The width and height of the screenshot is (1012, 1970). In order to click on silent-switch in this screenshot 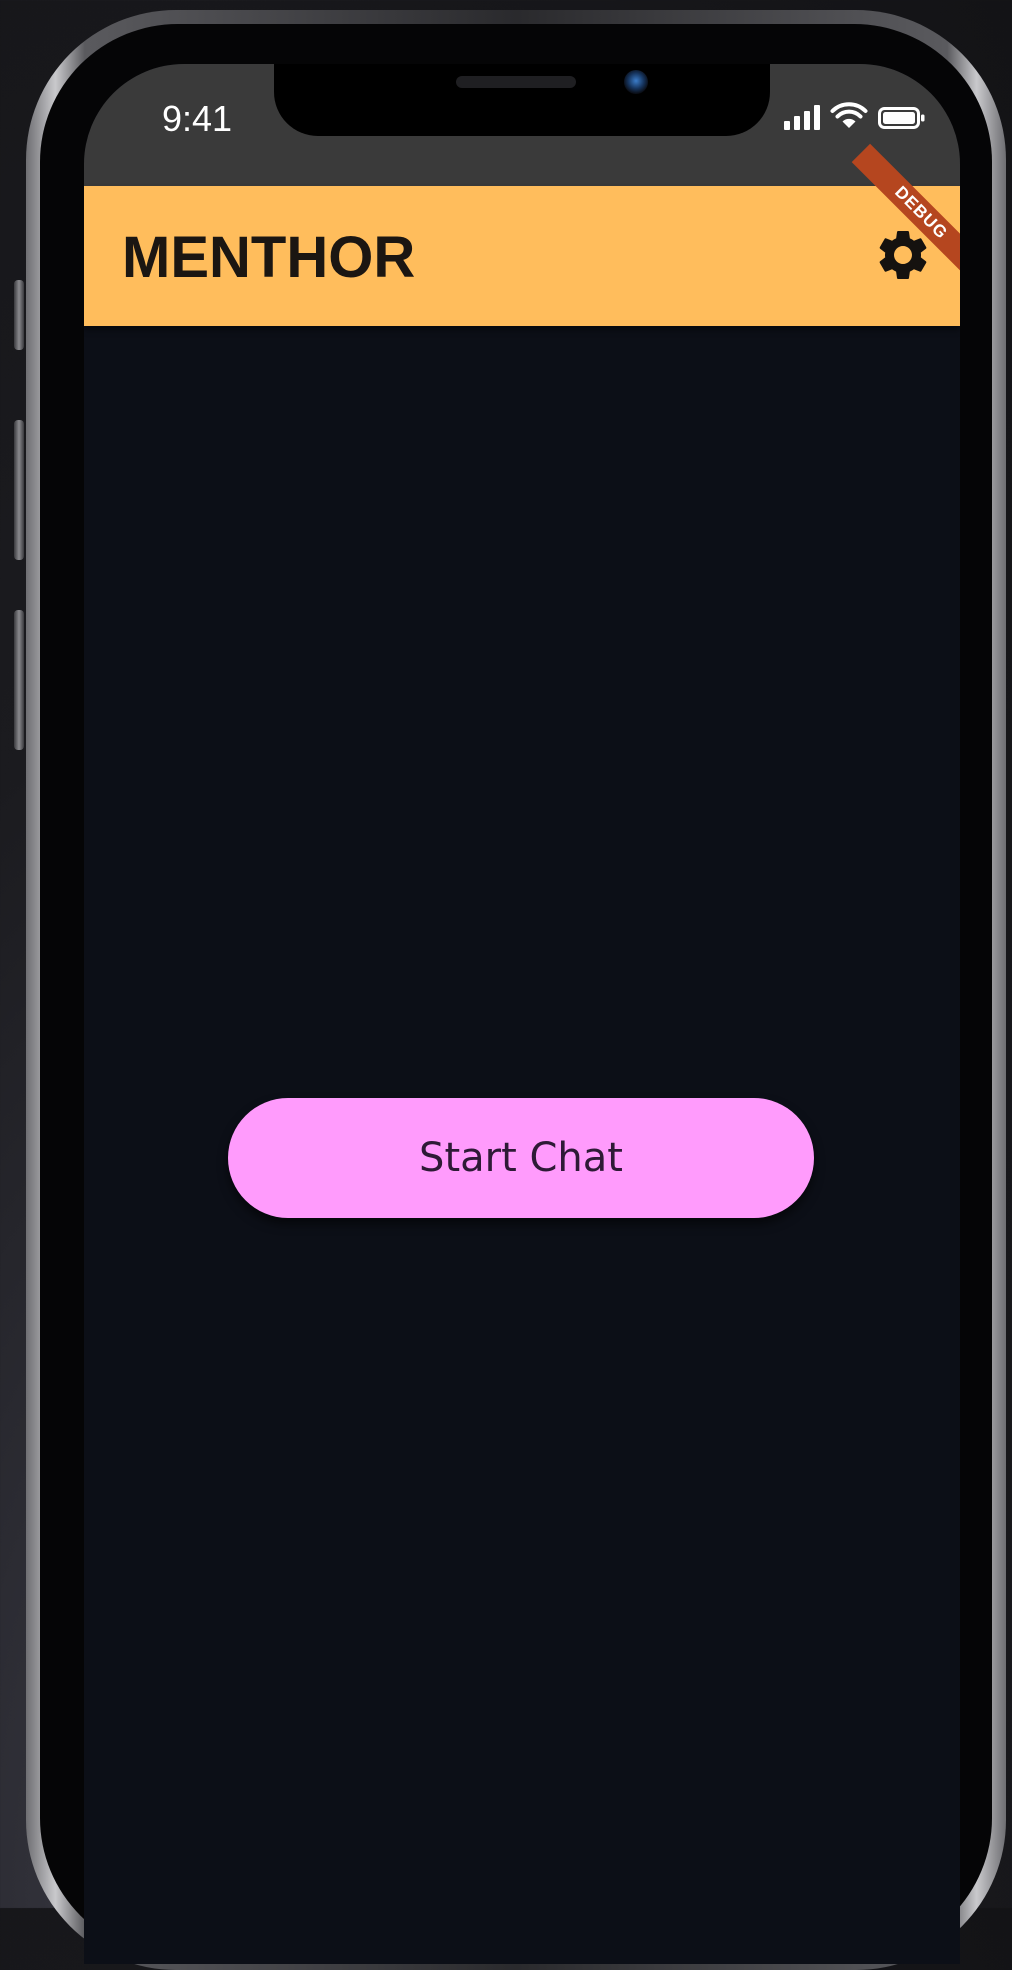, I will do `click(19, 315)`.